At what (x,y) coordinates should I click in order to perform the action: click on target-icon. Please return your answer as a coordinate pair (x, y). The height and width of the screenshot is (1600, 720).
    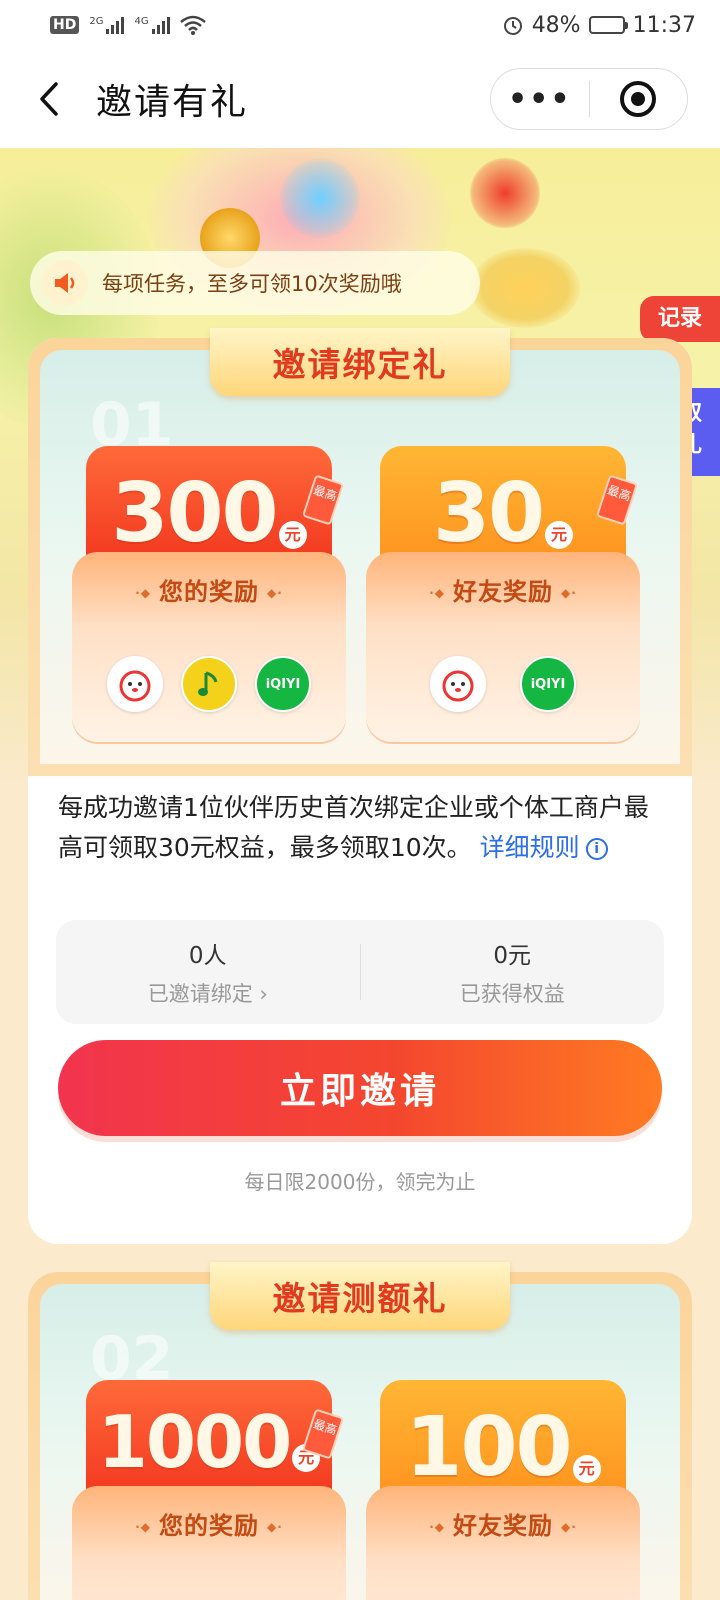
    Looking at the image, I should click on (638, 99).